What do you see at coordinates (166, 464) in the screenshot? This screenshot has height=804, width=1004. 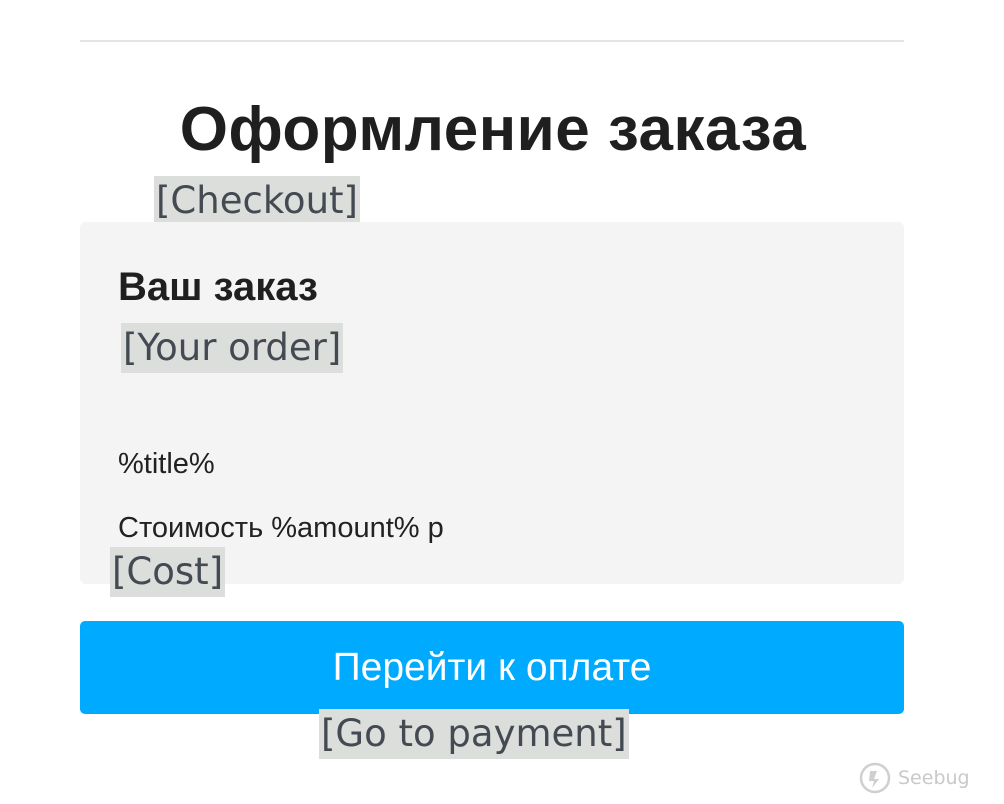 I see `order-item-title: %title%` at bounding box center [166, 464].